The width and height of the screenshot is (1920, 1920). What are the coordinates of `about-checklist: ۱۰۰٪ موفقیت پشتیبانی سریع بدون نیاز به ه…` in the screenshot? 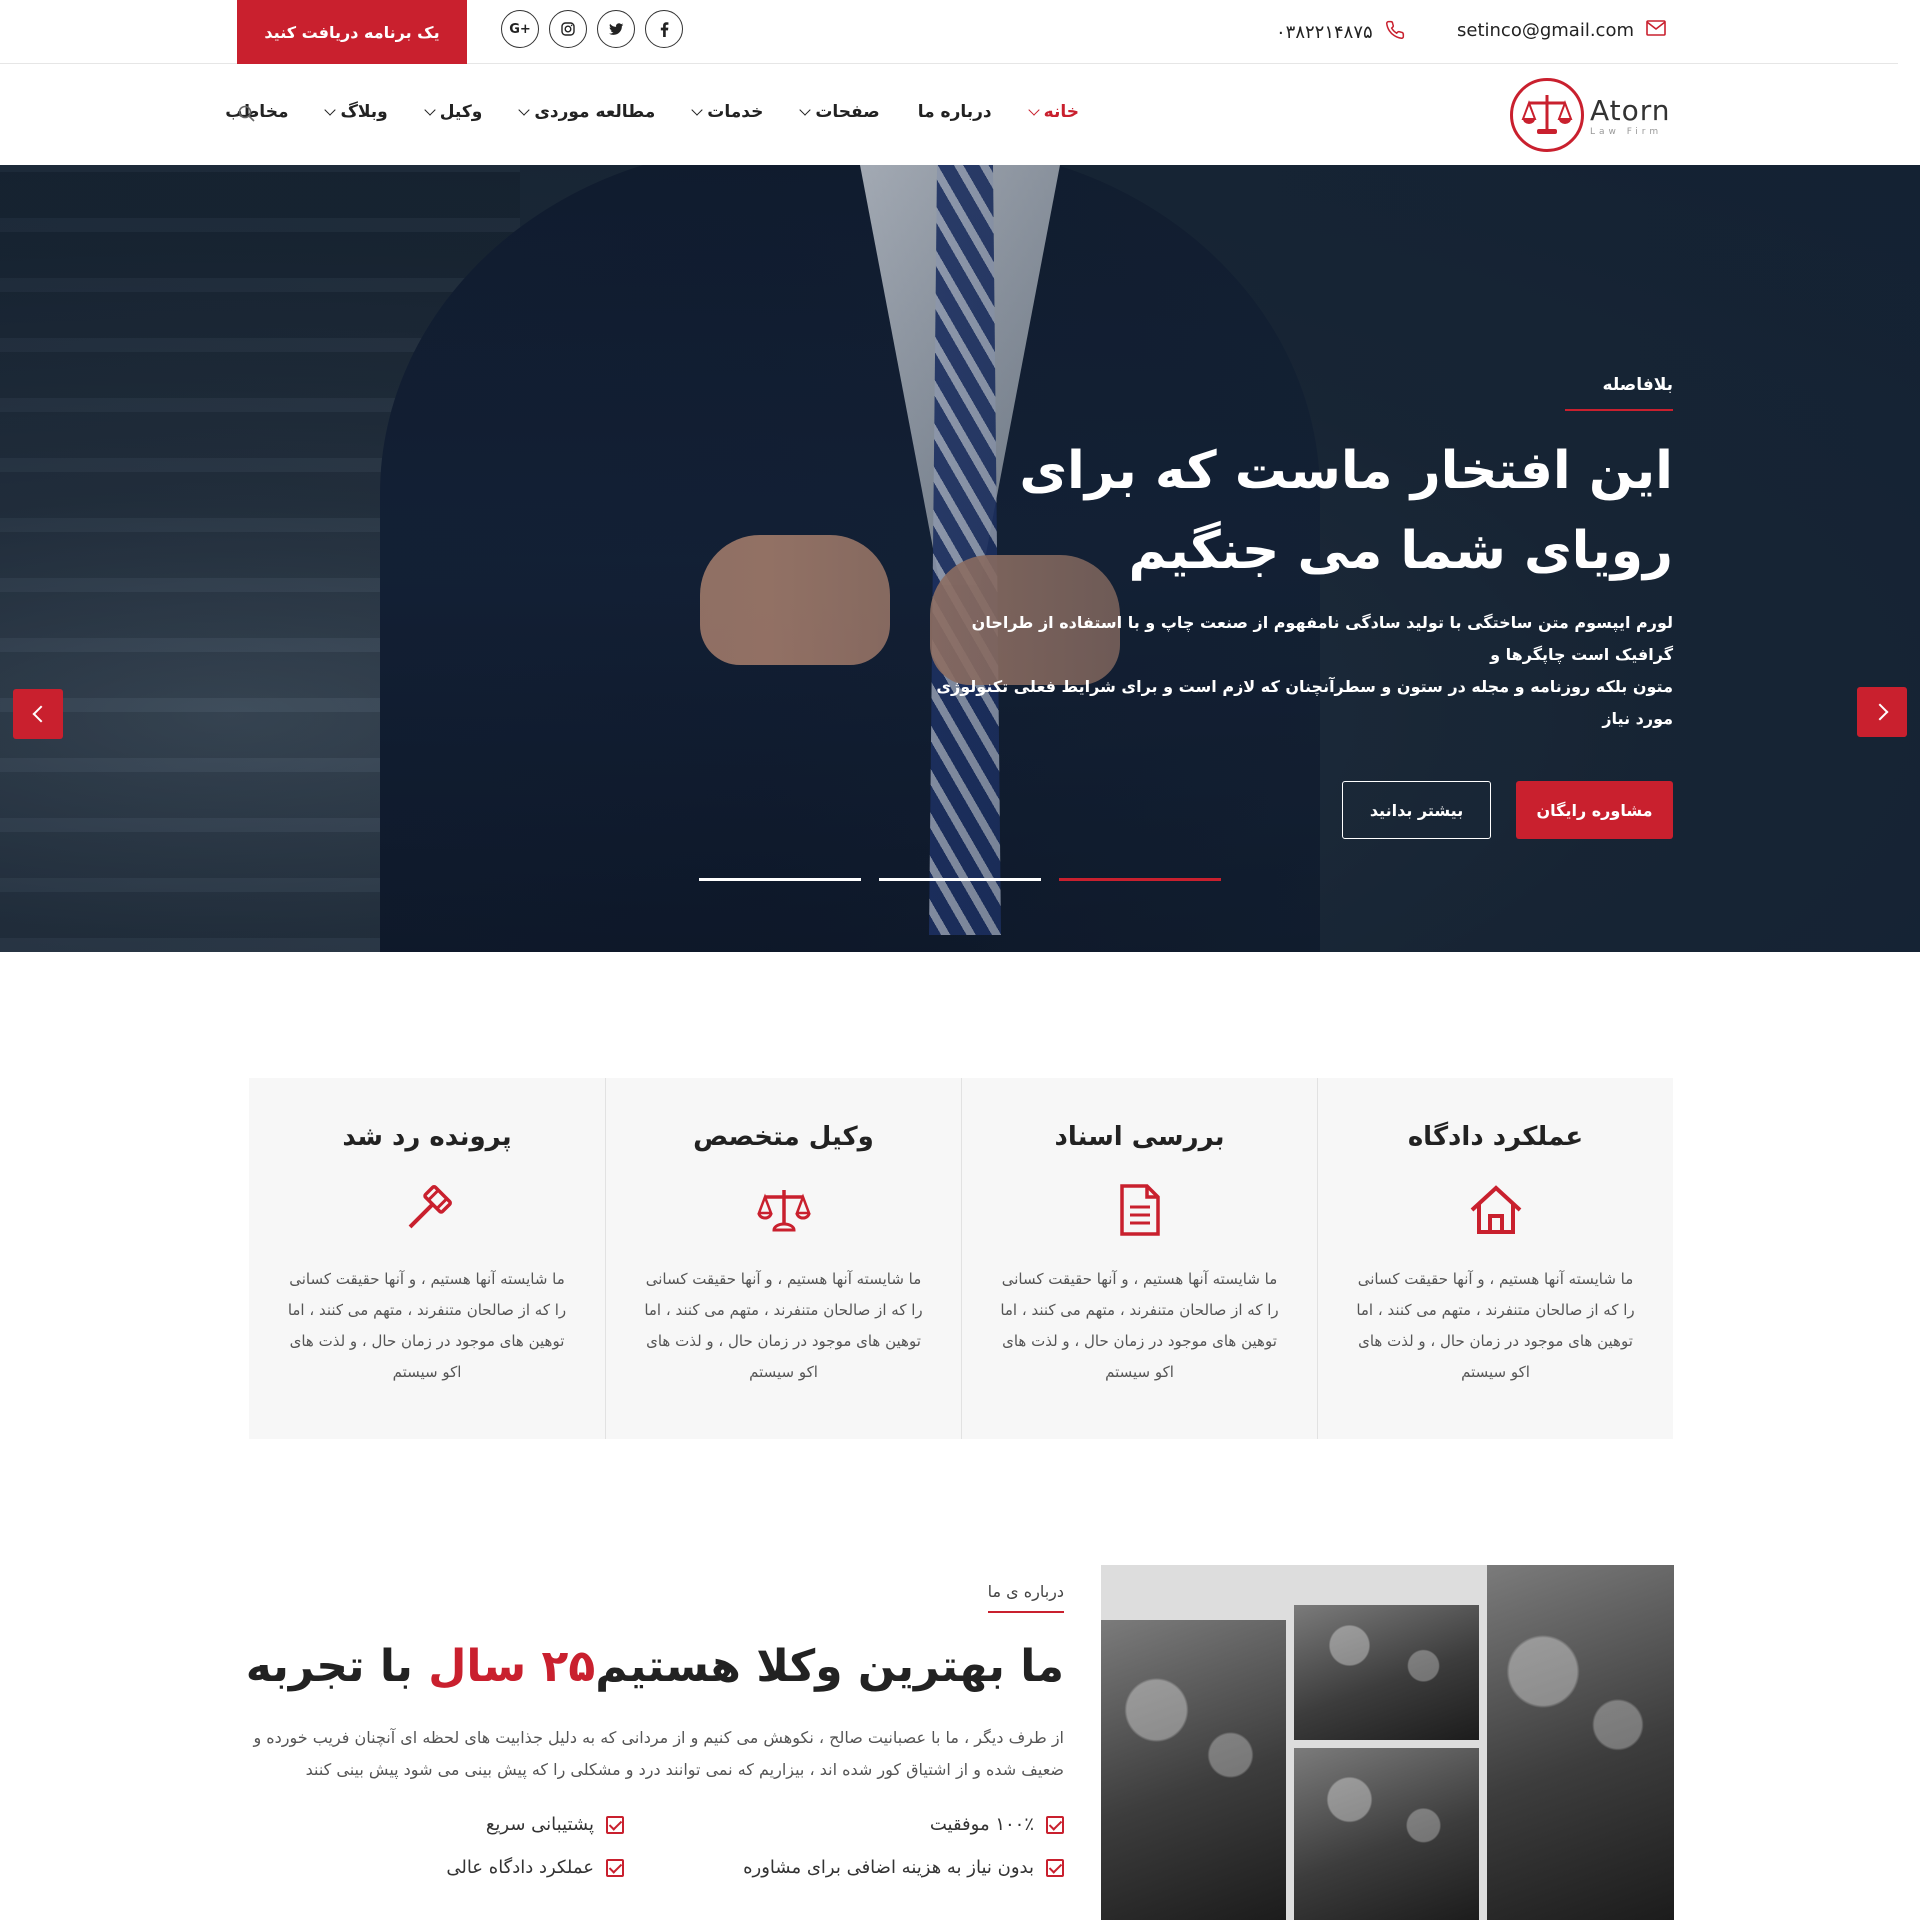 It's located at (649, 1846).